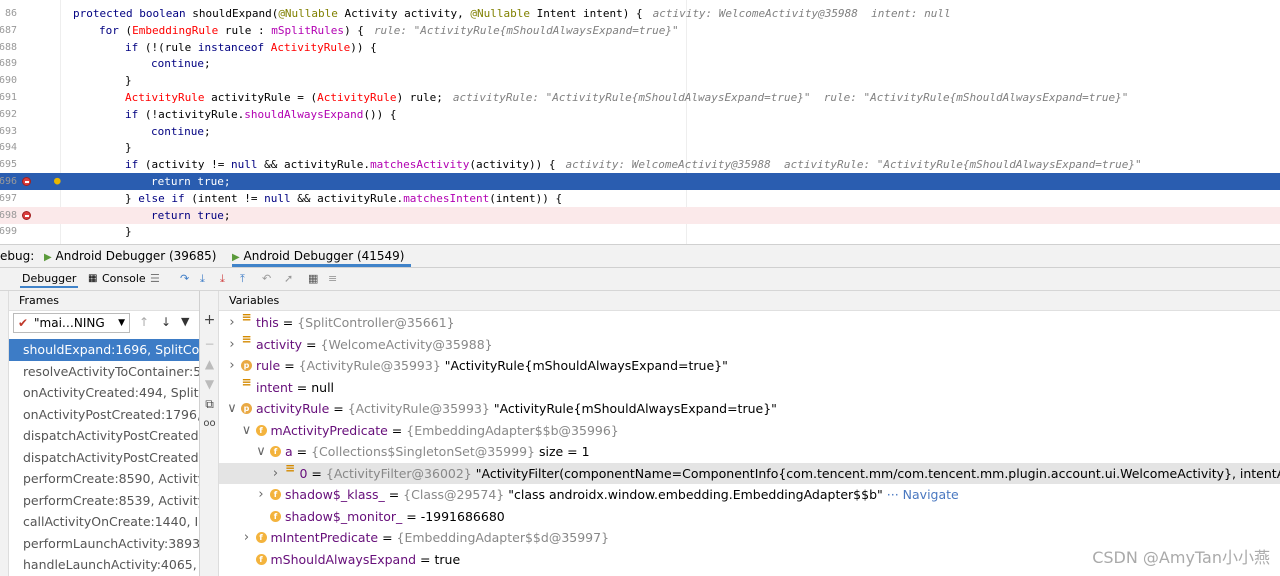 The image size is (1280, 576). What do you see at coordinates (209, 424) in the screenshot?
I see `glasses-icon: oo` at bounding box center [209, 424].